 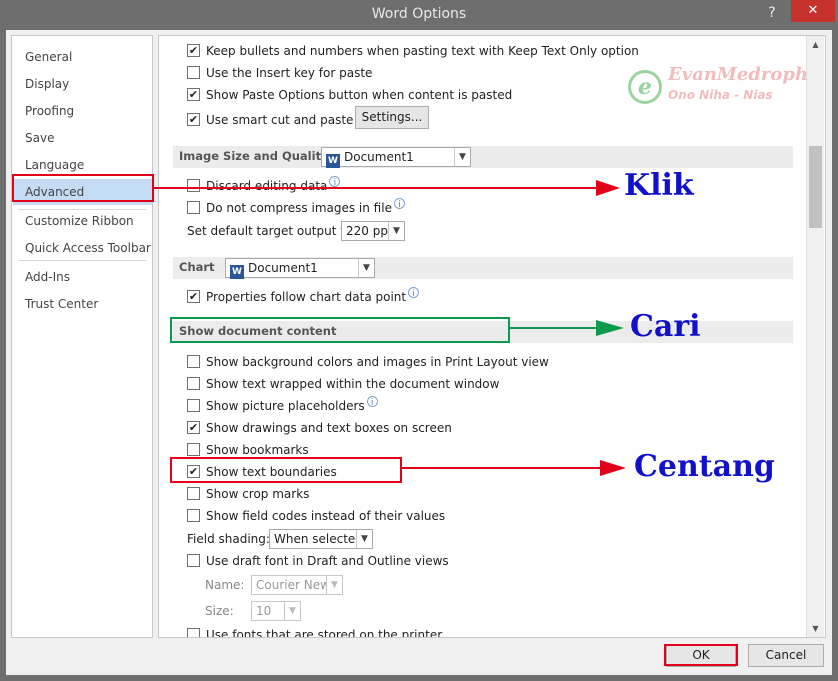 I want to click on sidebar-item-add-ins: Add-Ins, so click(x=82, y=277).